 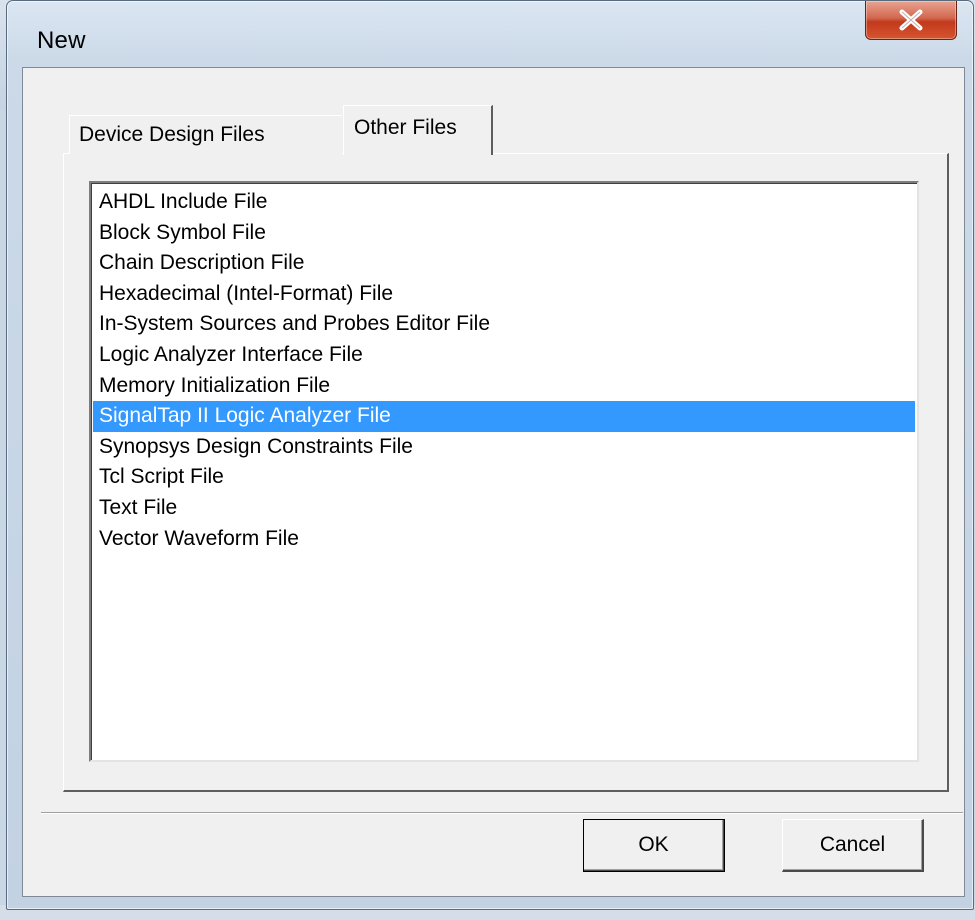 I want to click on close-button, so click(x=911, y=20).